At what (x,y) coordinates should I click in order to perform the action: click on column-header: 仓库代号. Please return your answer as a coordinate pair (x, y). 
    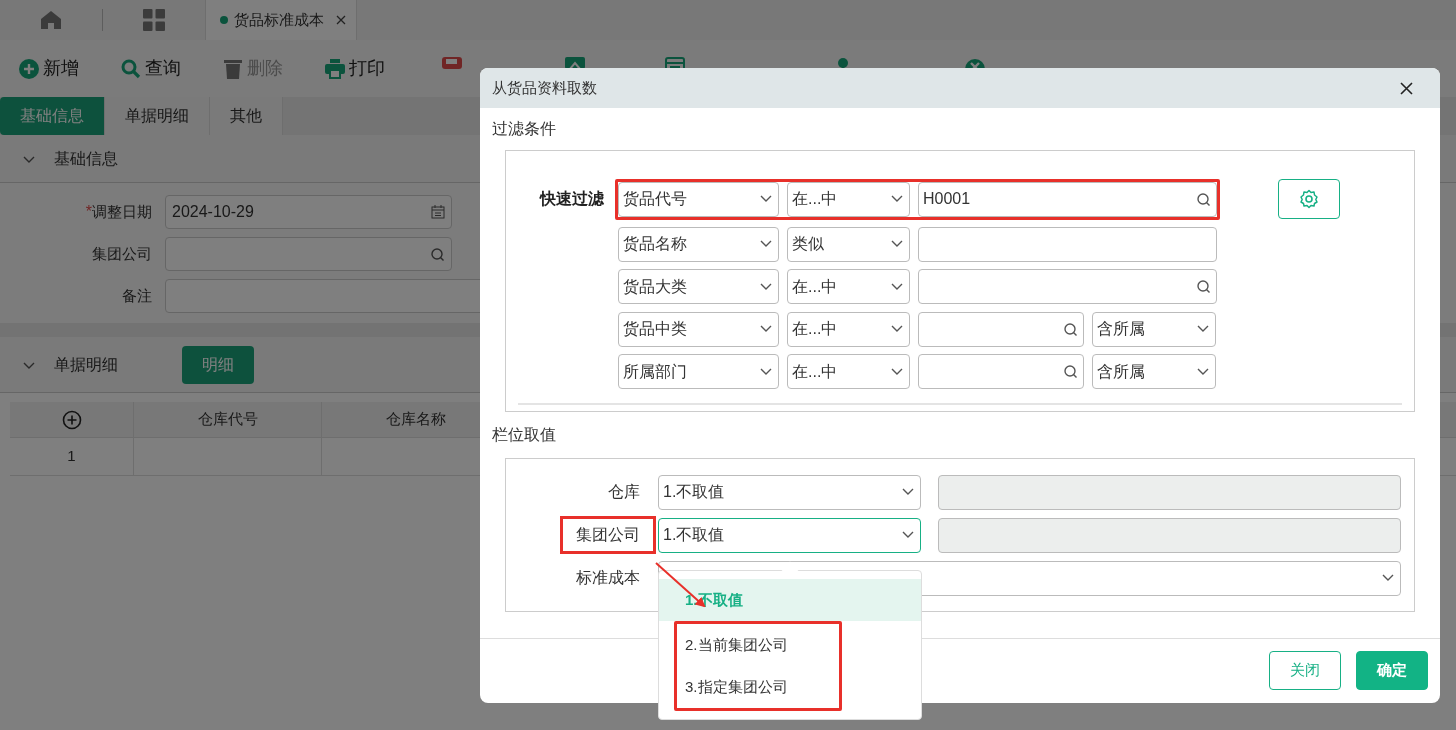
    Looking at the image, I should click on (228, 419).